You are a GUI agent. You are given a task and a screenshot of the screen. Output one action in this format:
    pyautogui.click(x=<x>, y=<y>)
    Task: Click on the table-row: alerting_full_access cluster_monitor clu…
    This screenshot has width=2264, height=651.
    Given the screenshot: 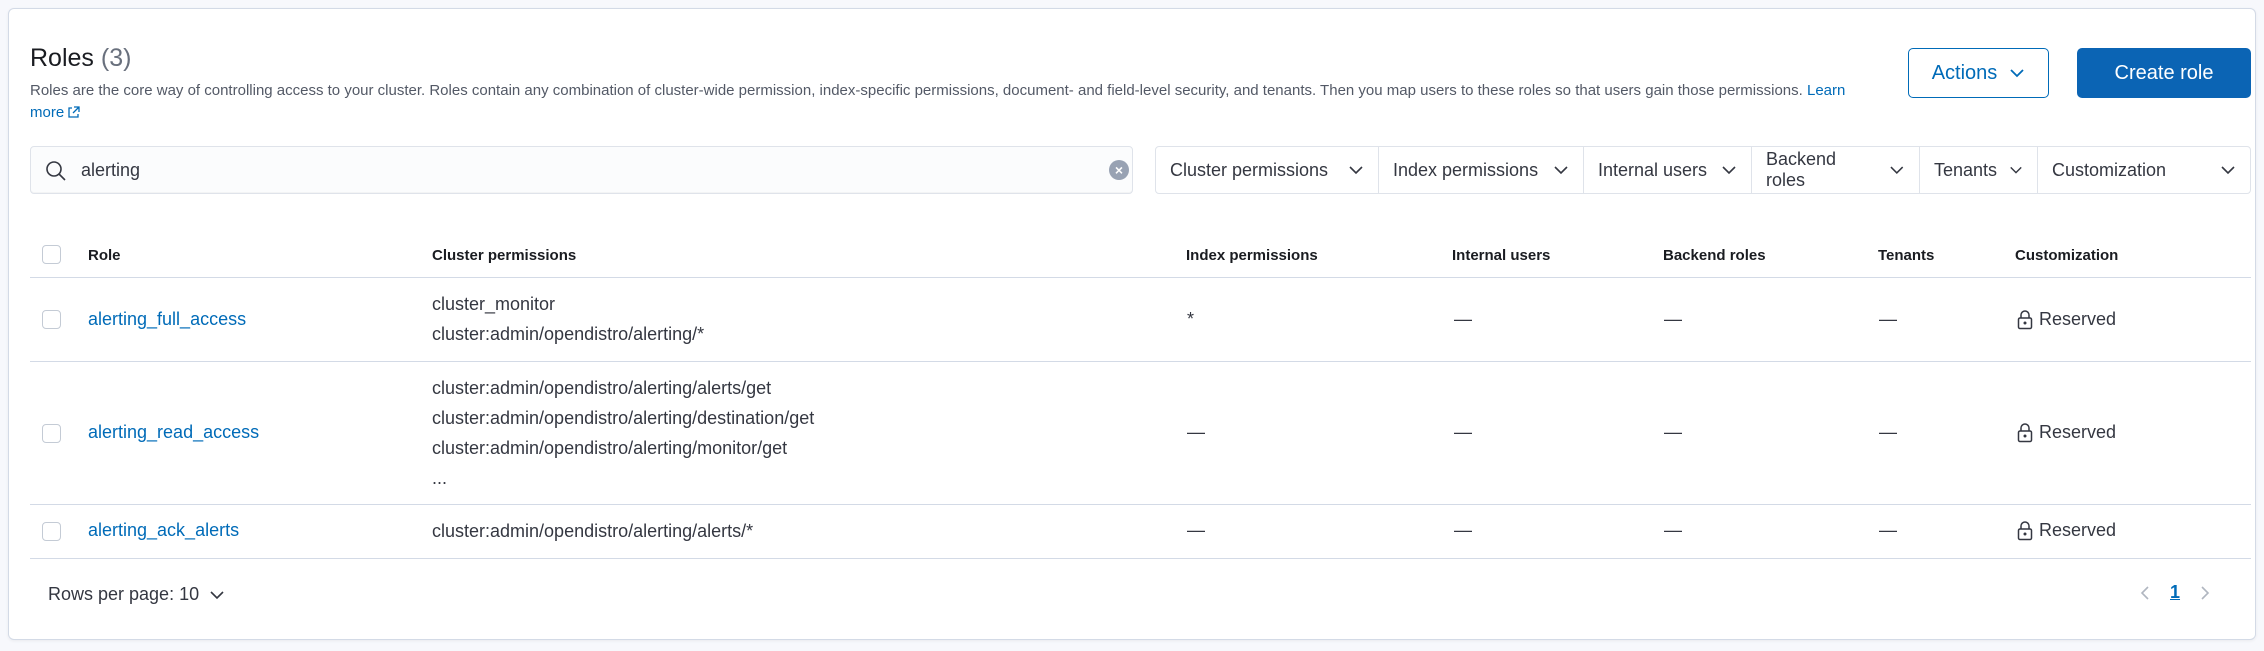 What is the action you would take?
    pyautogui.click(x=1140, y=320)
    